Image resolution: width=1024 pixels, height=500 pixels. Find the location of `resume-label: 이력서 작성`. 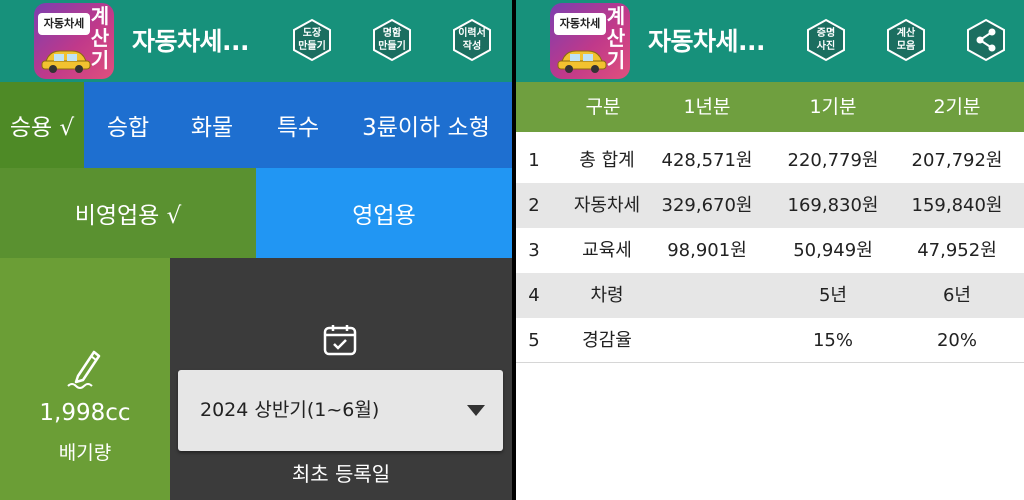

resume-label: 이력서 작성 is located at coordinates (472, 40).